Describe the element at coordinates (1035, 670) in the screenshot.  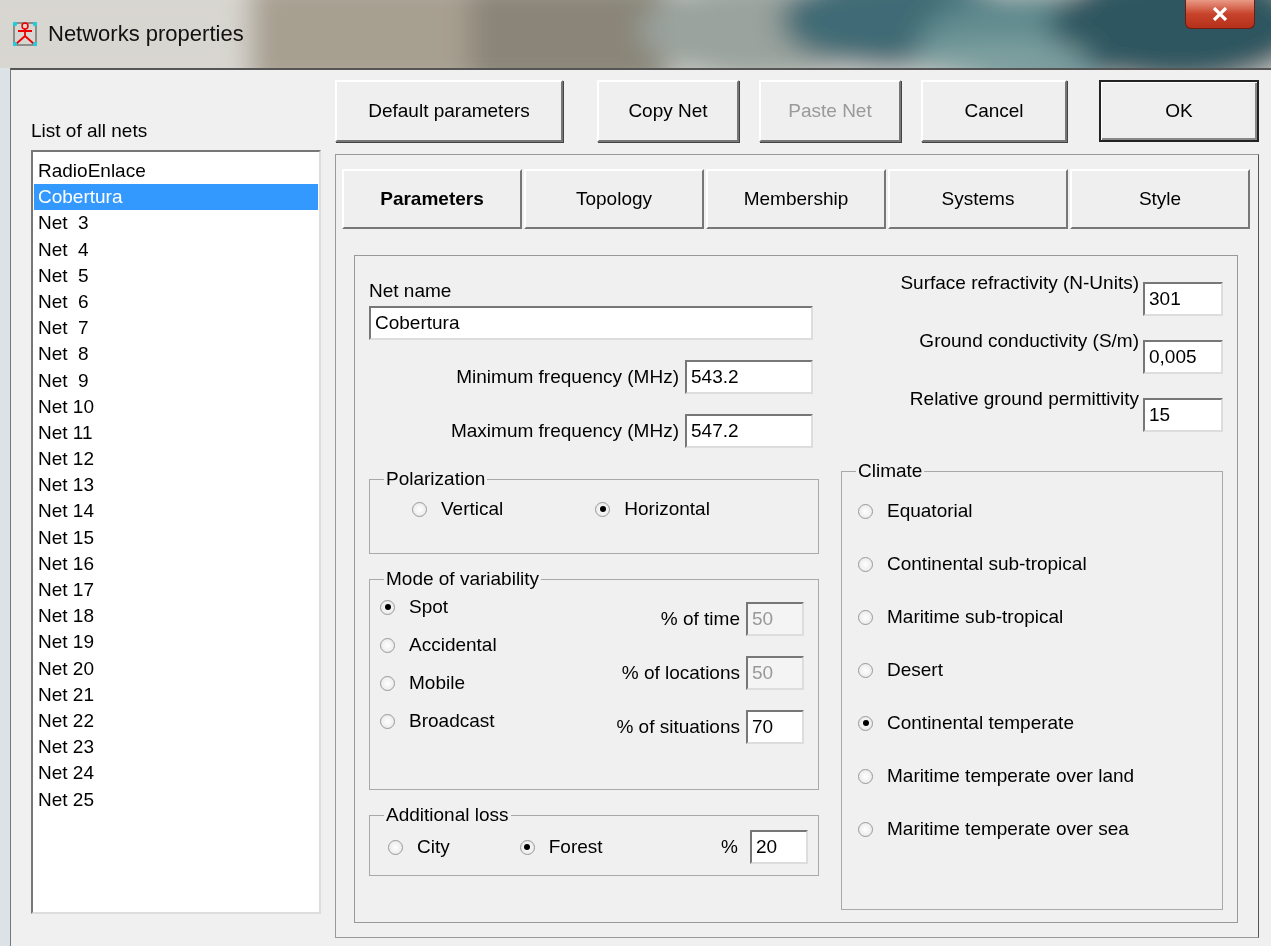
I see `radio-button: Desert` at that location.